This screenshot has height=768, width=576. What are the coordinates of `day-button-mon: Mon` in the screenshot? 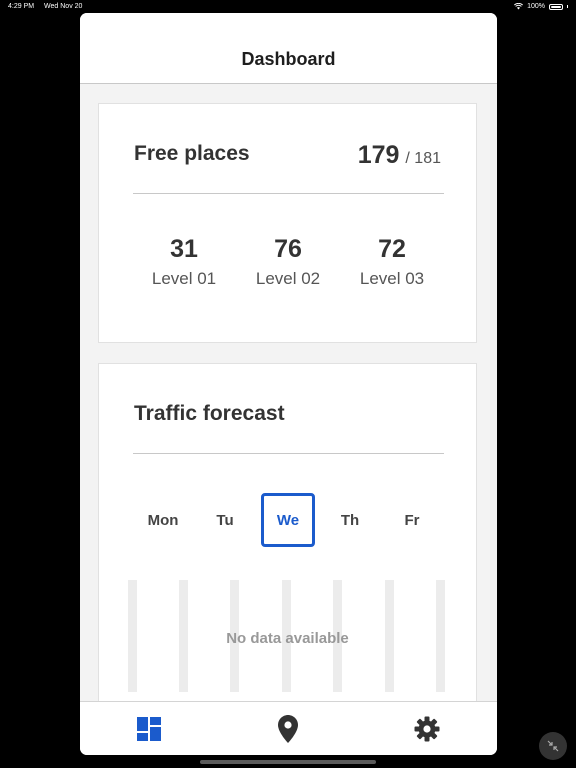 It's located at (163, 520).